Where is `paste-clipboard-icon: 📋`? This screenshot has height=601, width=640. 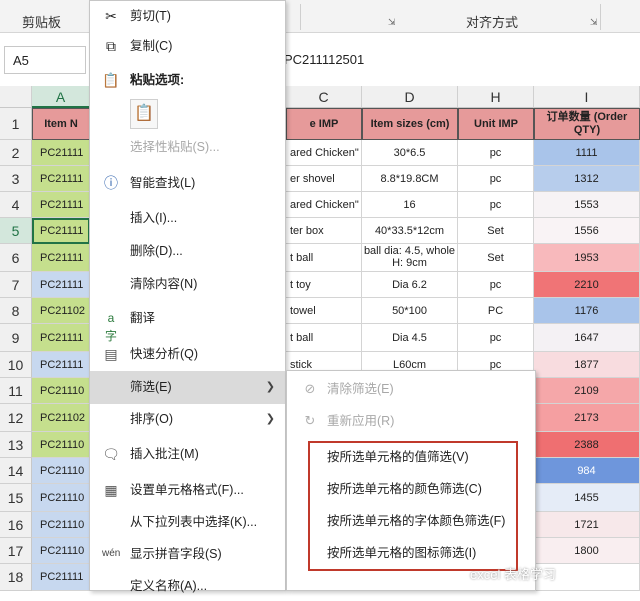
paste-clipboard-icon: 📋 is located at coordinates (144, 114).